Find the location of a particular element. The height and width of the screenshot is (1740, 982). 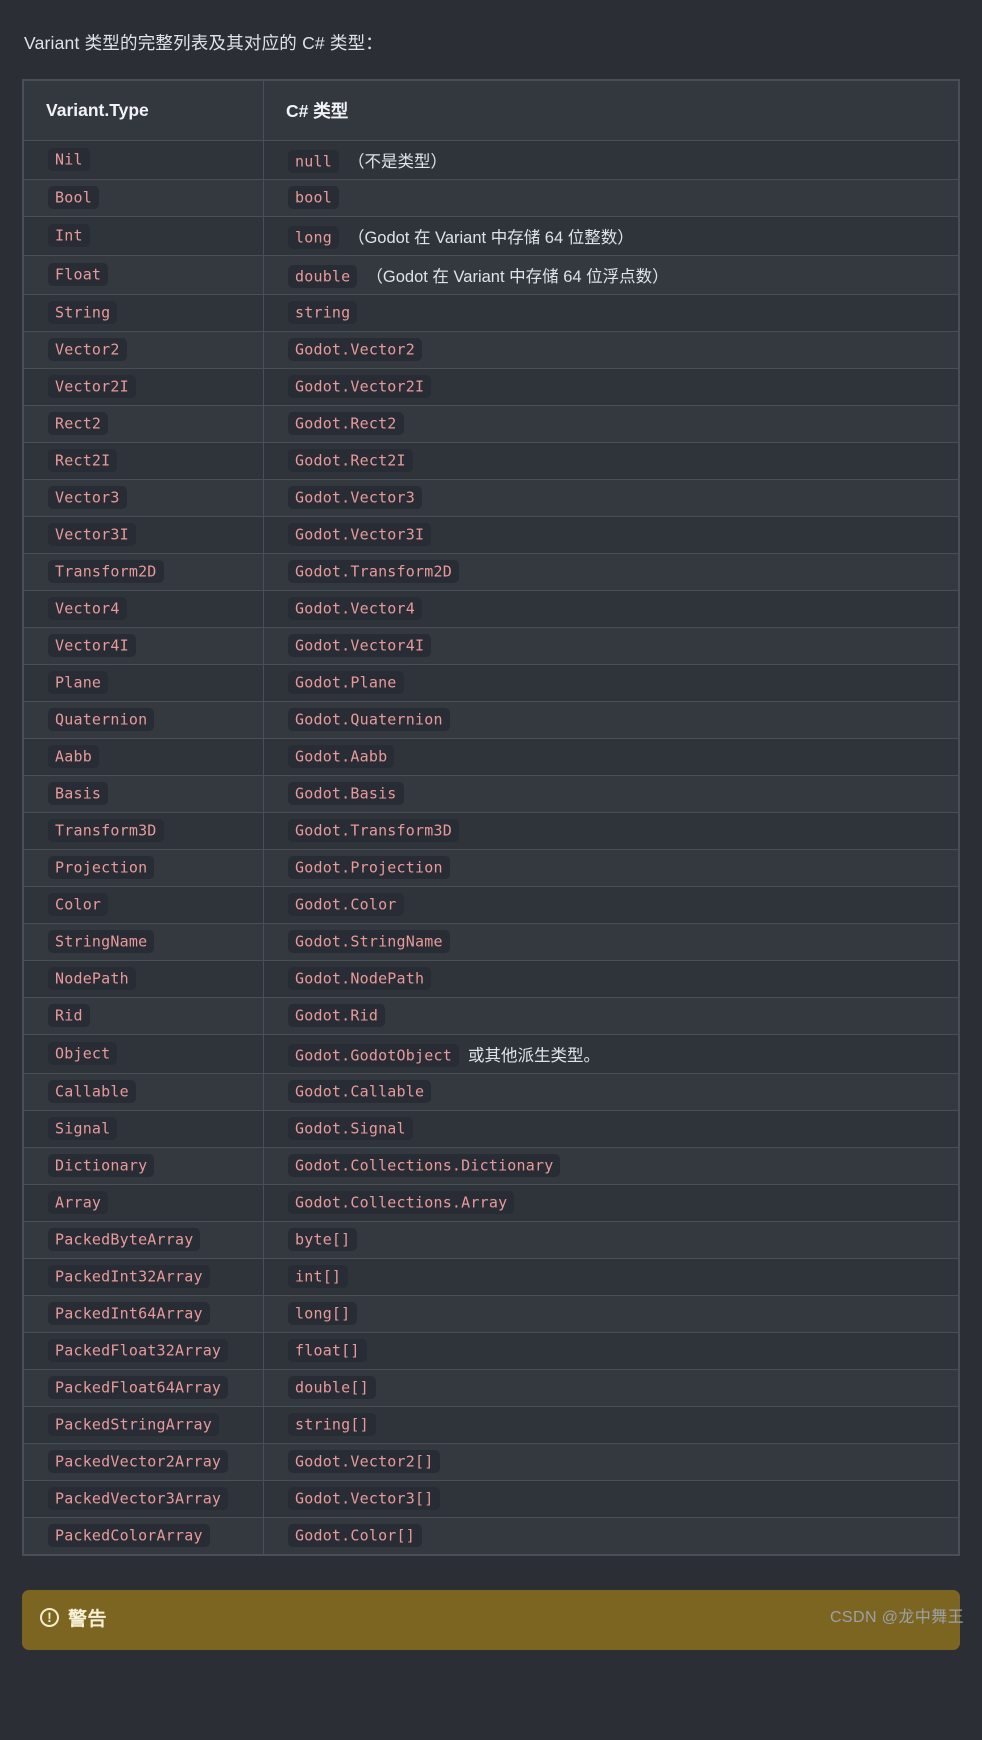

table-header-row: Variant.Type C# 类型 is located at coordinates (491, 110).